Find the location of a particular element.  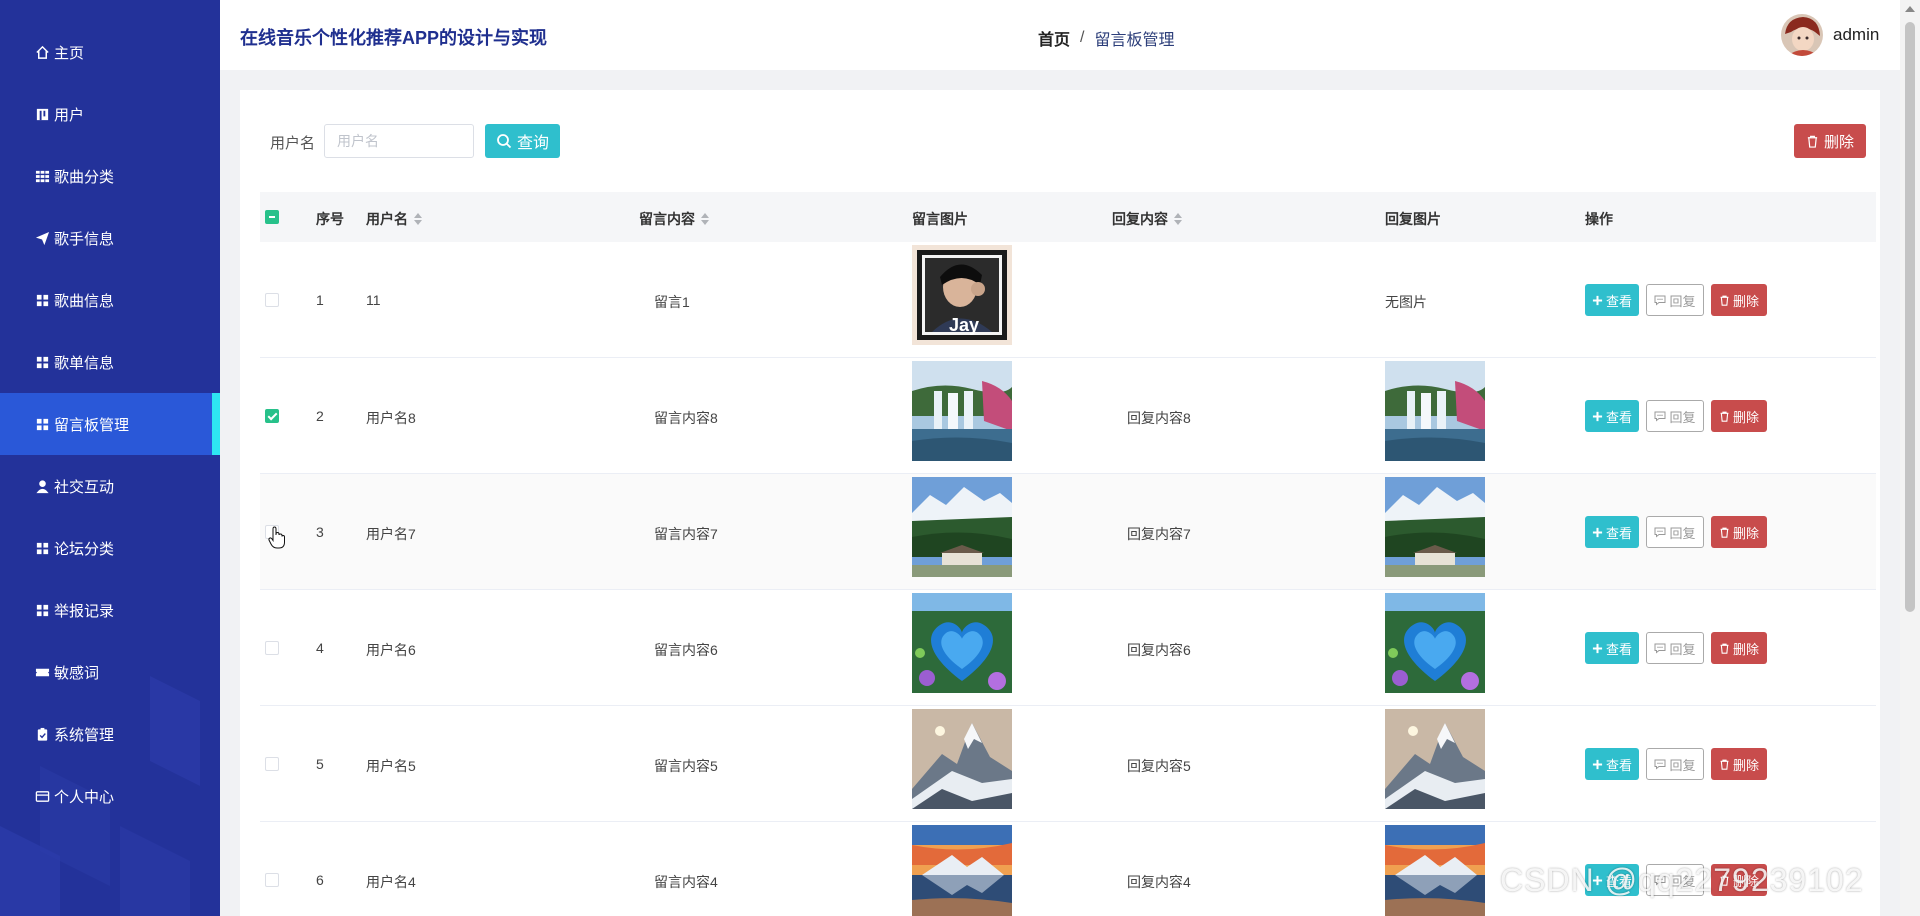

sidebar-item-label: 论坛分类 is located at coordinates (84, 549).